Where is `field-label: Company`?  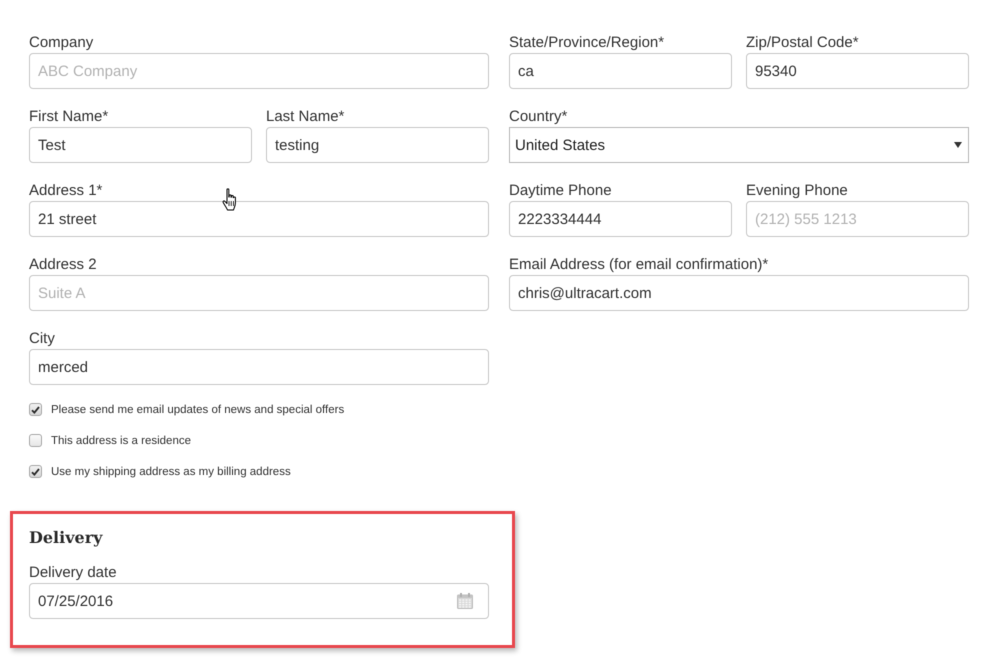 field-label: Company is located at coordinates (61, 43).